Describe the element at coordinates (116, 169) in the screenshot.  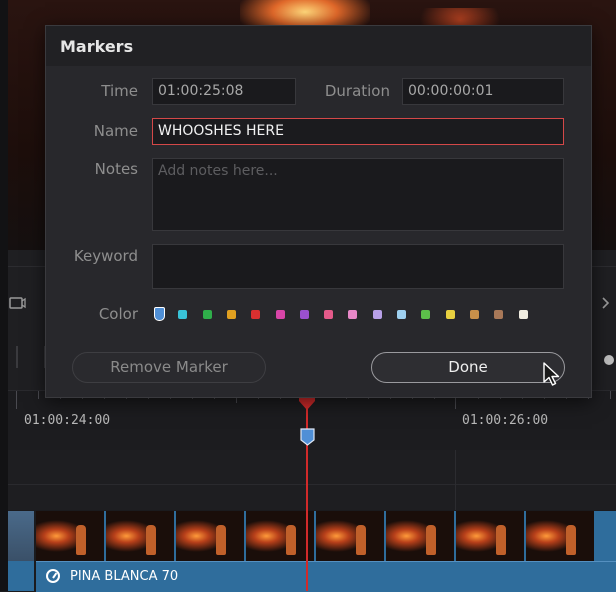
I see `notes-label: Notes` at that location.